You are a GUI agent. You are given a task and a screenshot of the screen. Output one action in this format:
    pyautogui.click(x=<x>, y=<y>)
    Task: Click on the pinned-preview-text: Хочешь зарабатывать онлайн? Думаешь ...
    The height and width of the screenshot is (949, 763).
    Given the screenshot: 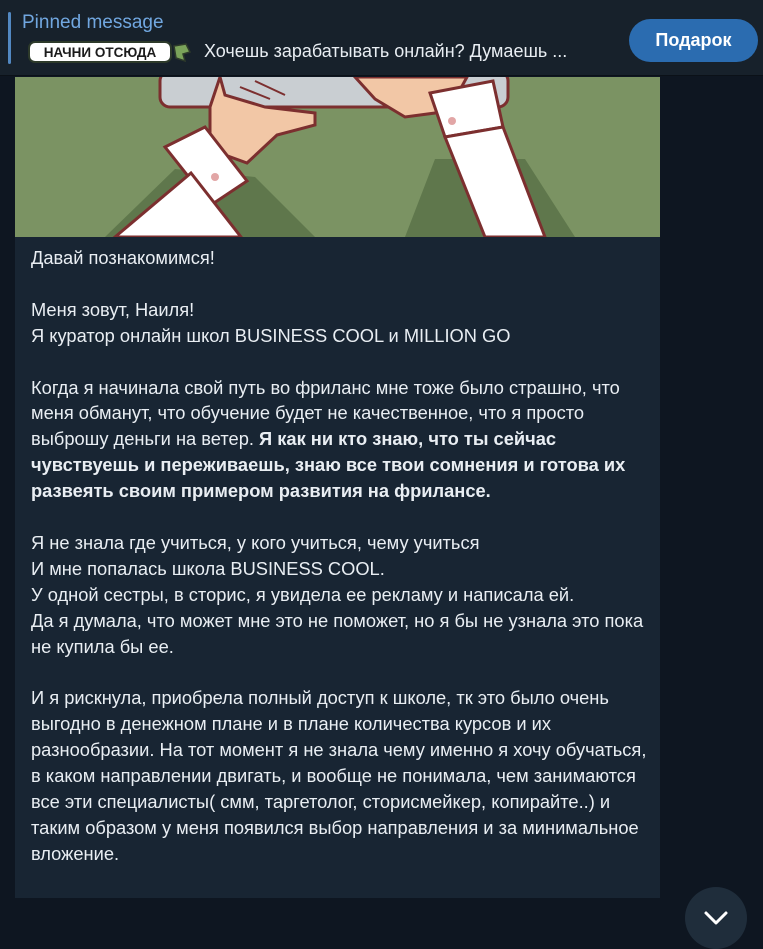 What is the action you would take?
    pyautogui.click(x=386, y=51)
    